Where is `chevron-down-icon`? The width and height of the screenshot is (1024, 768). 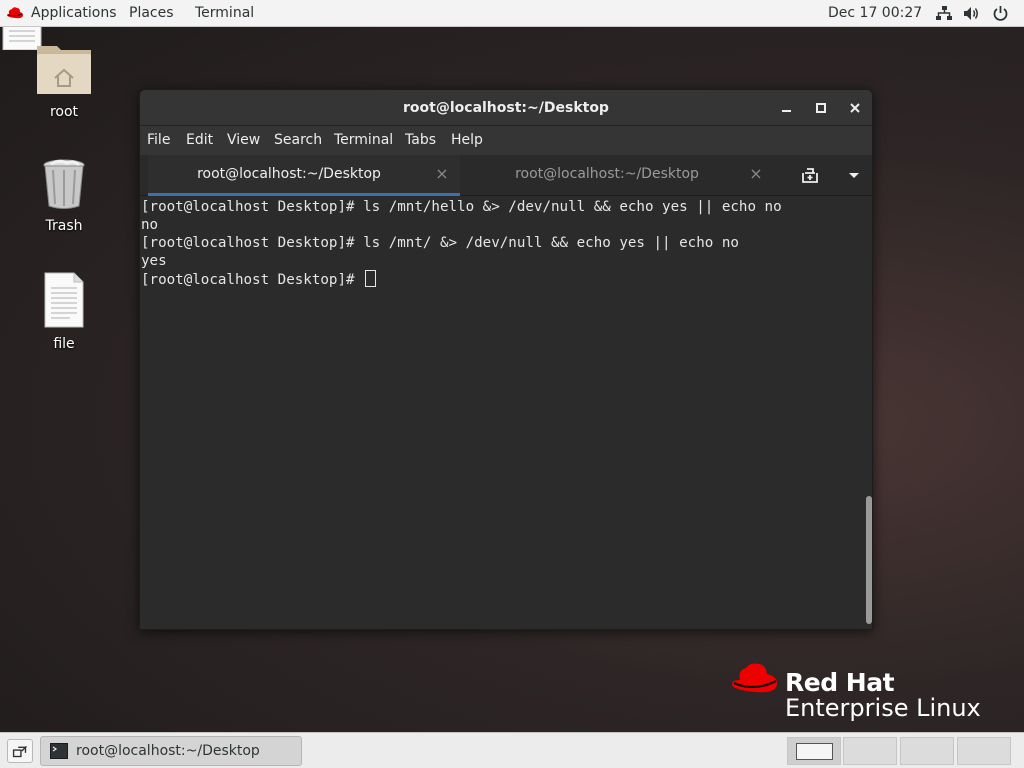
chevron-down-icon is located at coordinates (854, 175).